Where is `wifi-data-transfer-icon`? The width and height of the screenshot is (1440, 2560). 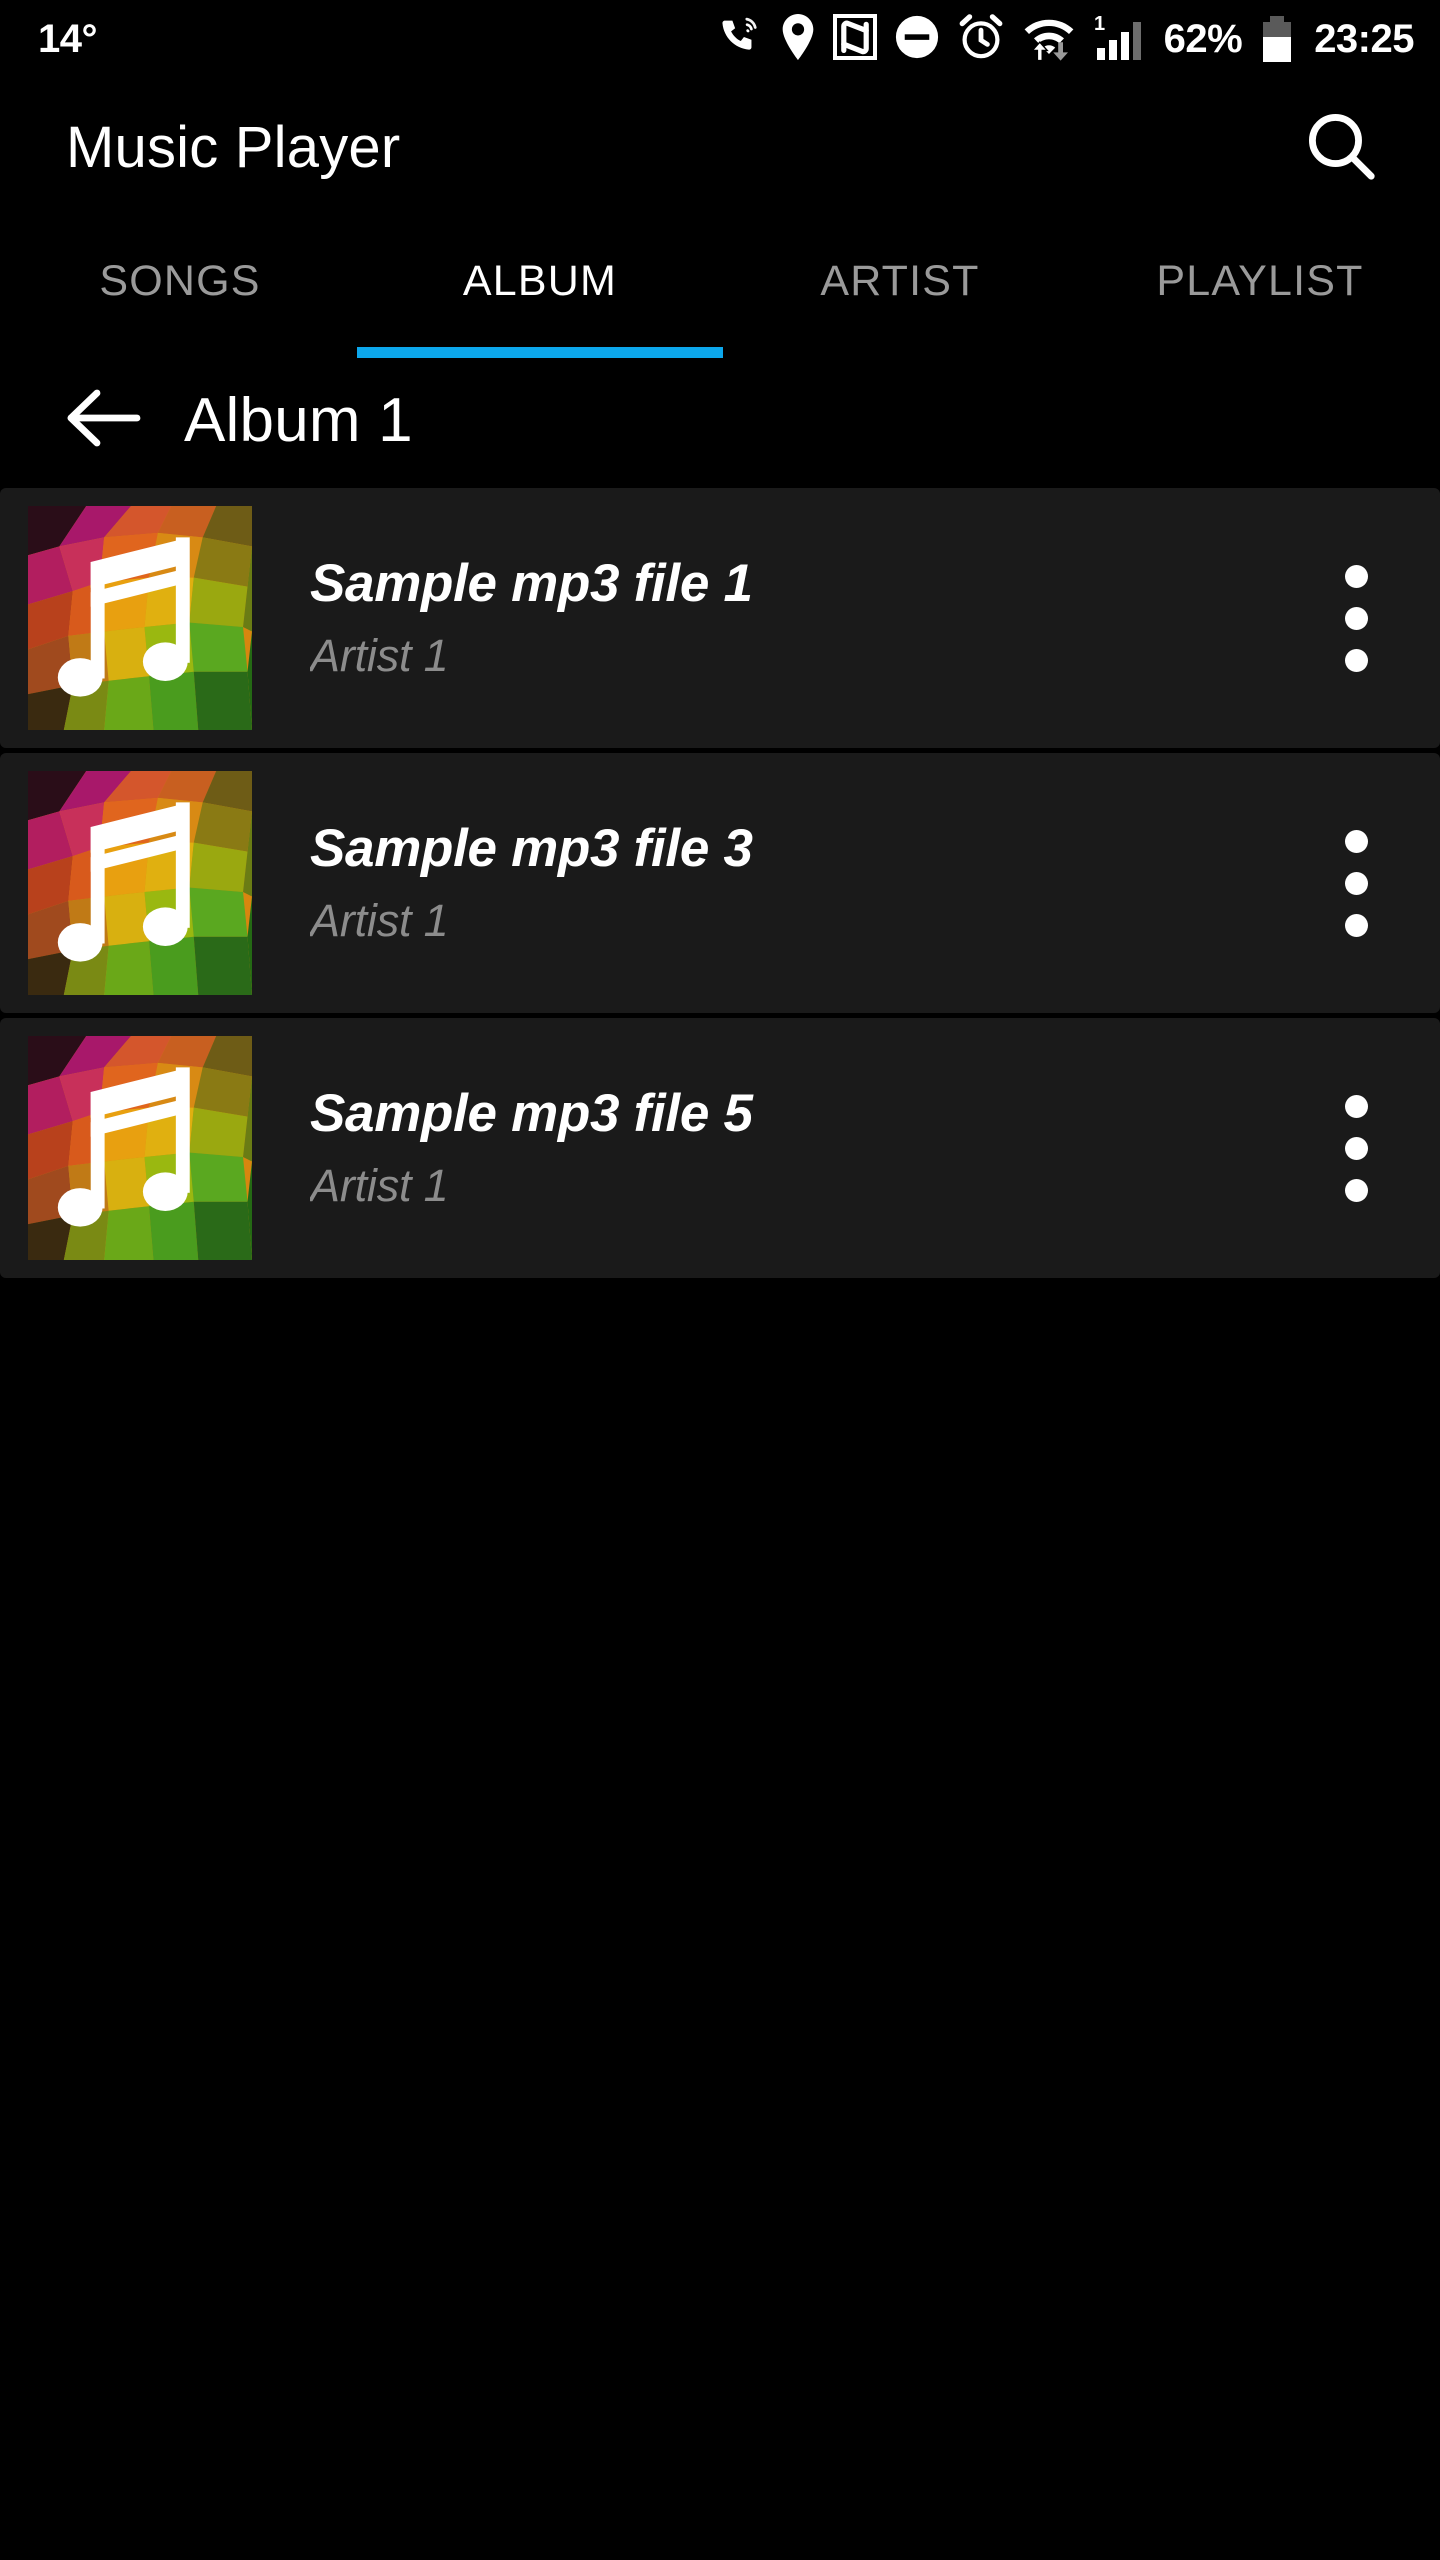
wifi-data-transfer-icon is located at coordinates (1049, 39).